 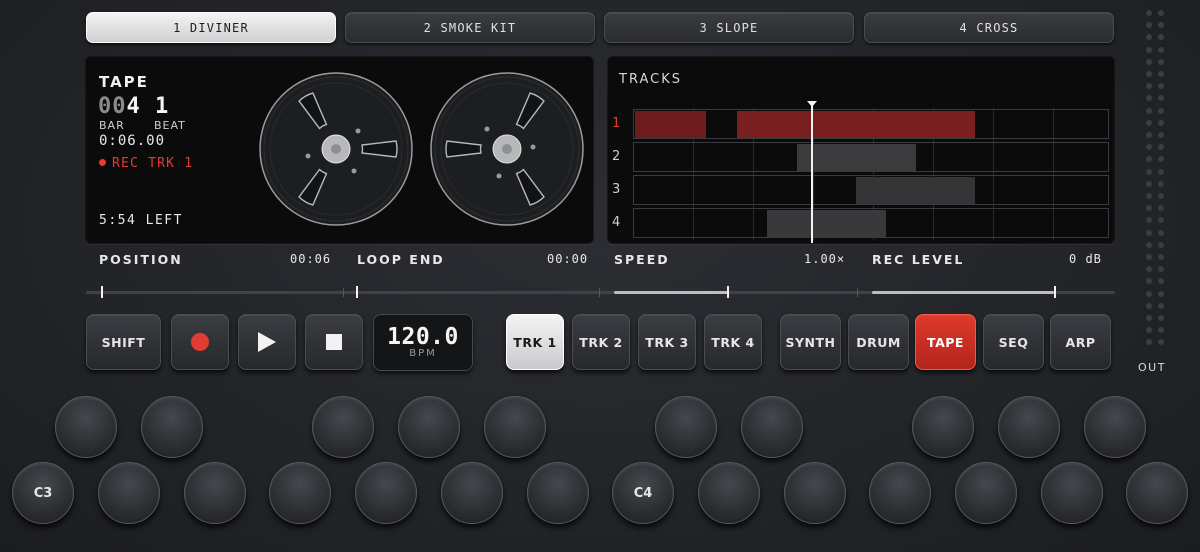 I want to click on preset-tab-1: 1 DIVINER, so click(x=211, y=27).